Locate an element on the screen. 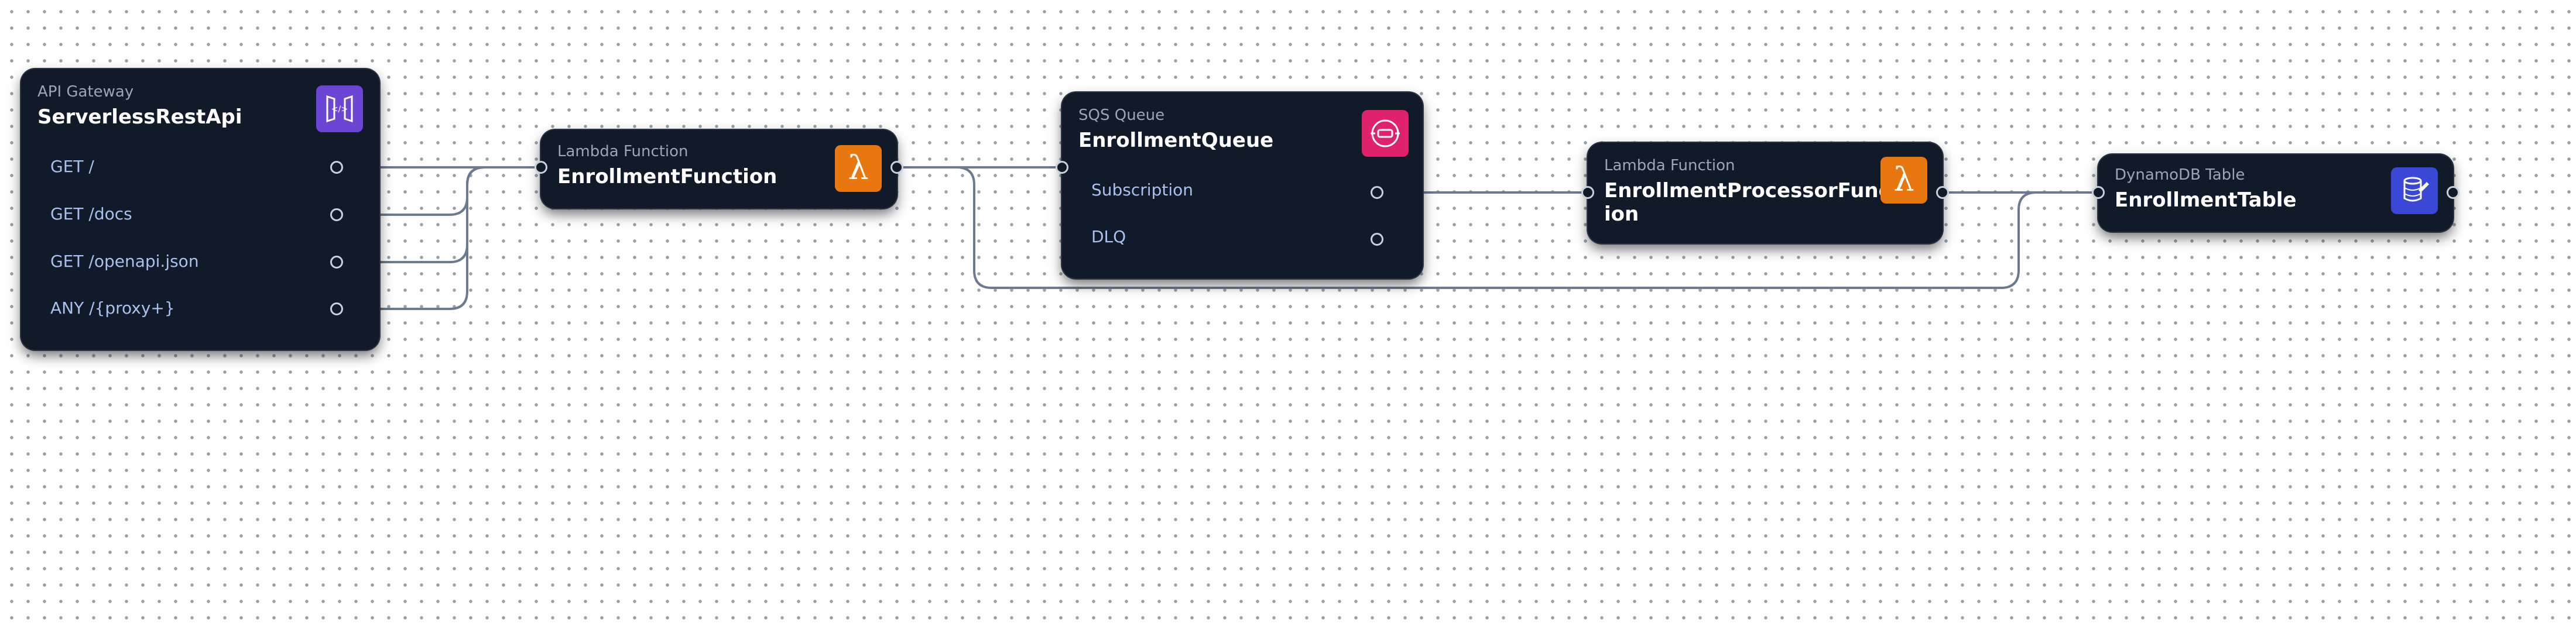 Image resolution: width=2576 pixels, height=626 pixels. dynamodb-icon is located at coordinates (2414, 190).